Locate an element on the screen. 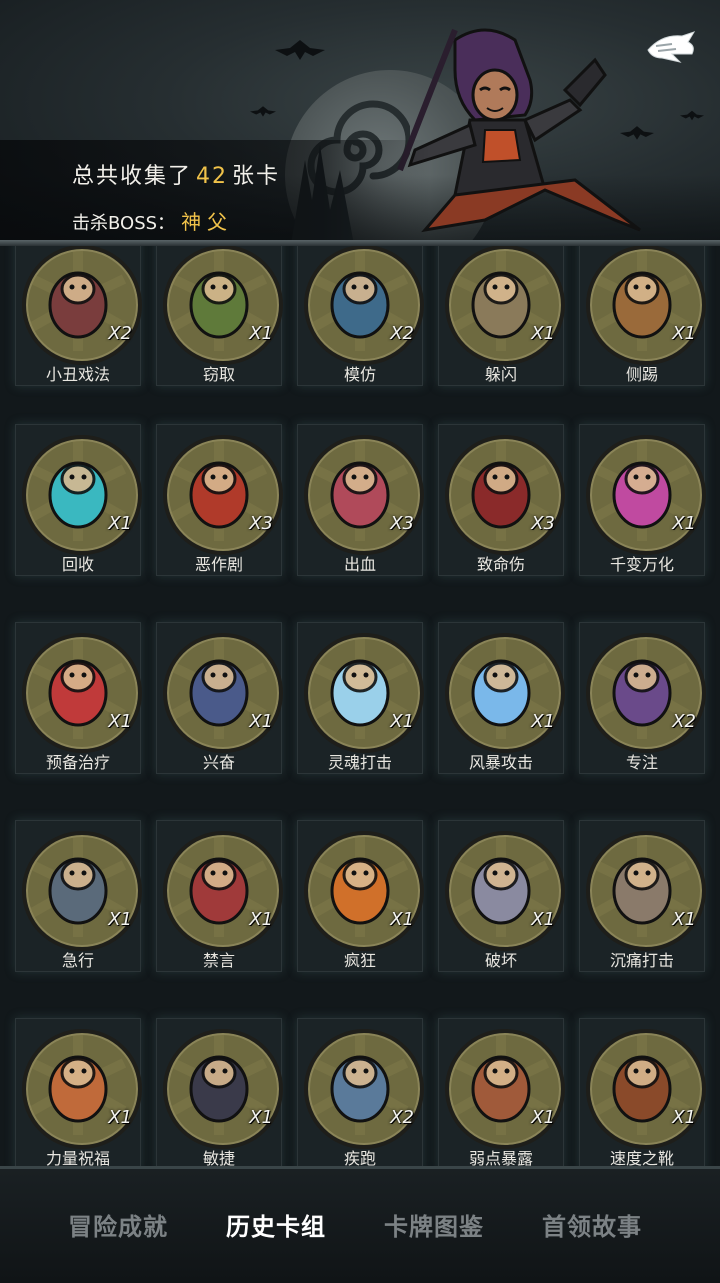 The width and height of the screenshot is (720, 1283). card-name: 速度之靴 is located at coordinates (641, 1157).